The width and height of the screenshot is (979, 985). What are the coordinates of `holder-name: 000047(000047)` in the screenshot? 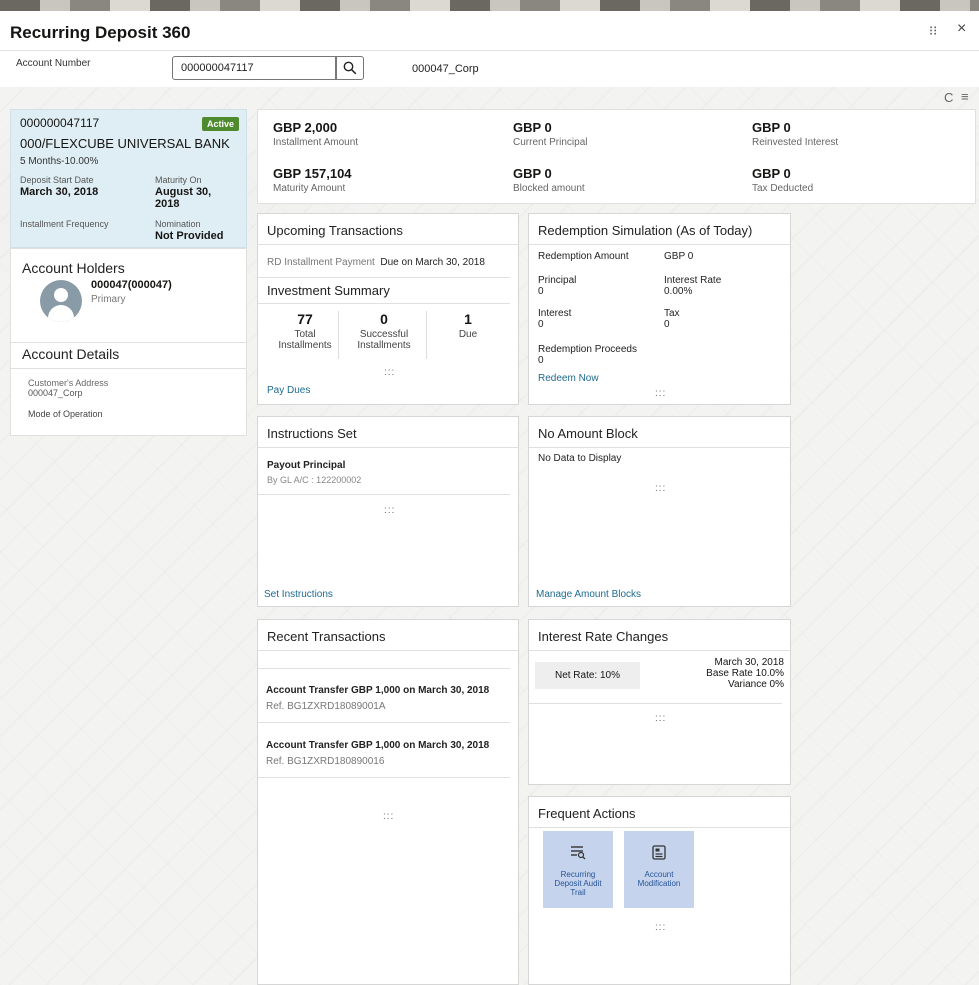 It's located at (131, 285).